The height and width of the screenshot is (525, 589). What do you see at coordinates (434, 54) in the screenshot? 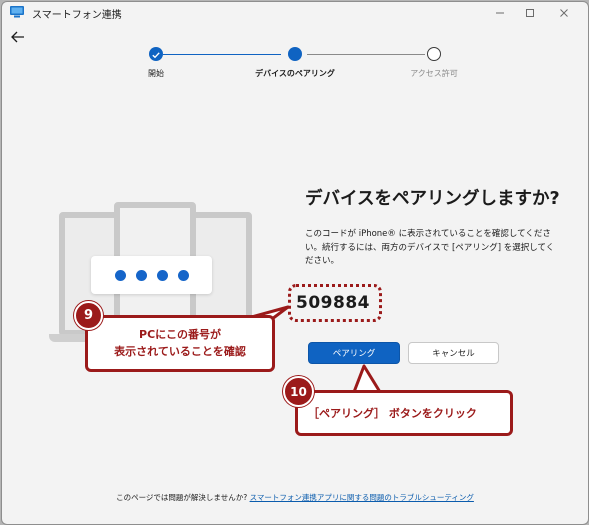
I see `step-3-pending-dot` at bounding box center [434, 54].